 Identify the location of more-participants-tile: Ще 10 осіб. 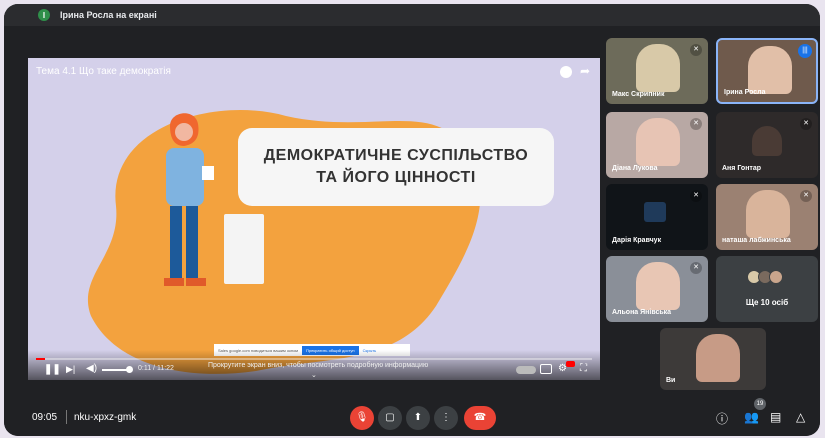
(767, 289).